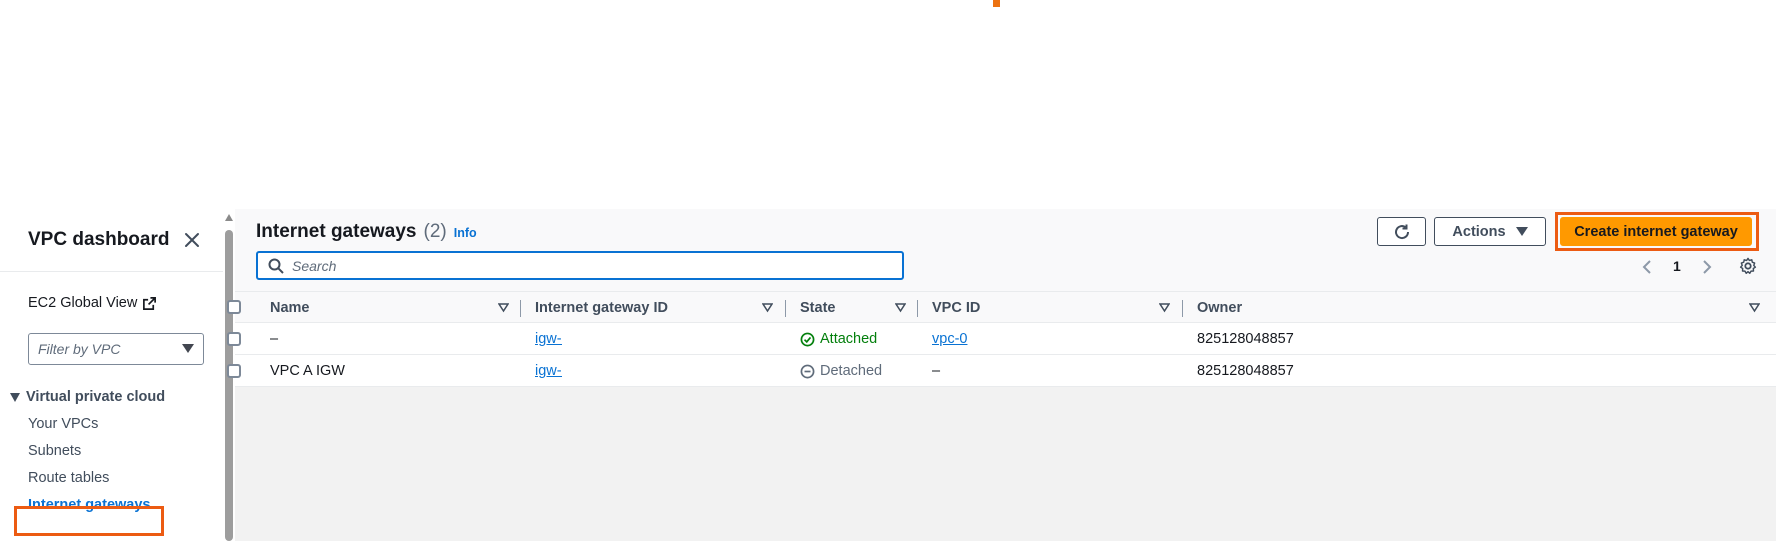 The width and height of the screenshot is (1776, 541). What do you see at coordinates (68, 478) in the screenshot?
I see `sidebar-item-route-tables: Route tables` at bounding box center [68, 478].